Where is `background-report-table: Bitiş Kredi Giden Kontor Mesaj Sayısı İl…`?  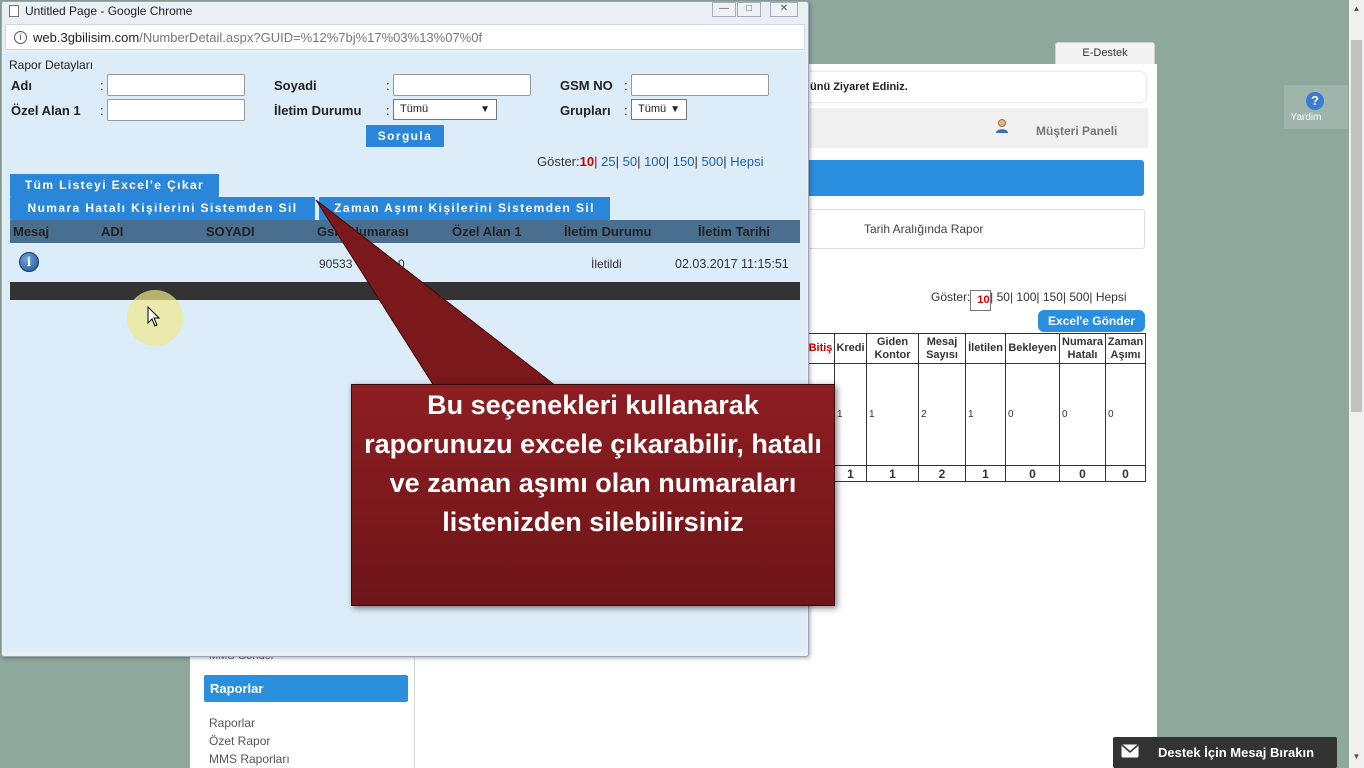
background-report-table: Bitiş Kredi Giden Kontor Mesaj Sayısı İl… is located at coordinates (976, 407).